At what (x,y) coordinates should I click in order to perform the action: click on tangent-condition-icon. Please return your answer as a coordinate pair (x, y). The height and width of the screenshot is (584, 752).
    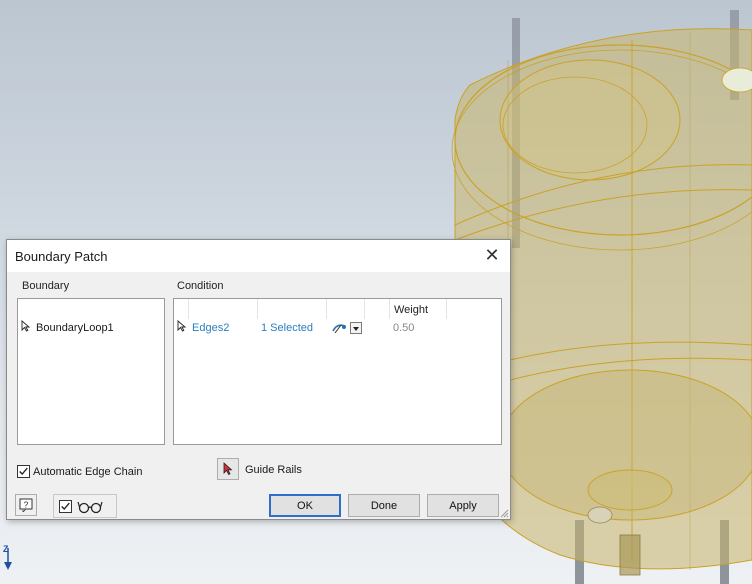
    Looking at the image, I should click on (339, 329).